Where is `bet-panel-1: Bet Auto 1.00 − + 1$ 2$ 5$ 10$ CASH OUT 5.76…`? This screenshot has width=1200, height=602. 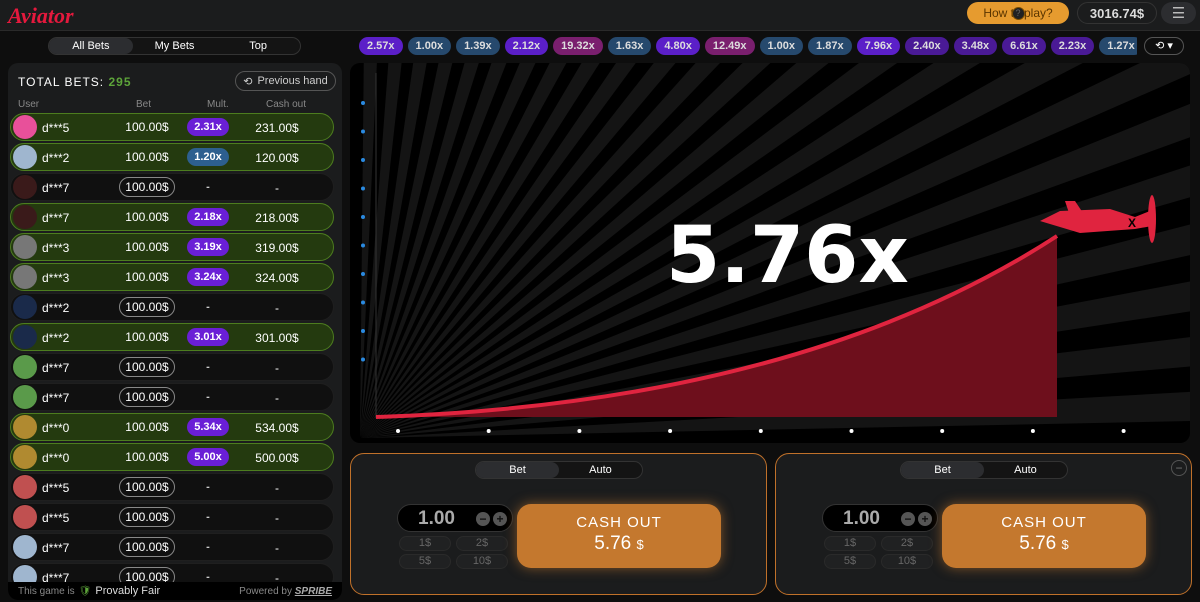 bet-panel-1: Bet Auto 1.00 − + 1$ 2$ 5$ 10$ CASH OUT 5.76… is located at coordinates (558, 524).